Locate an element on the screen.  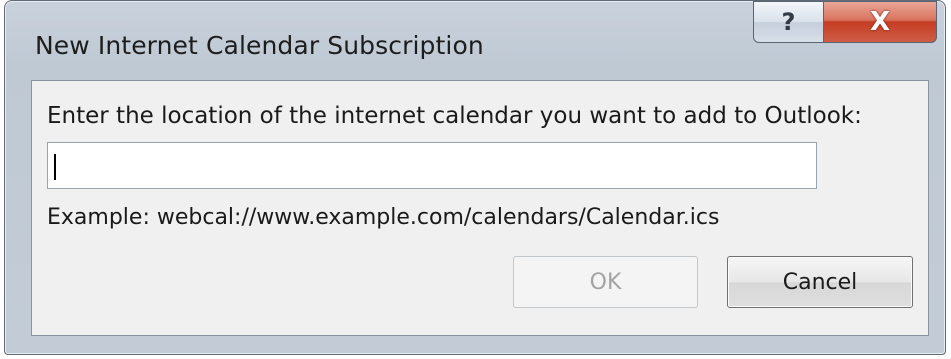
question-mark-icon: ? is located at coordinates (788, 22).